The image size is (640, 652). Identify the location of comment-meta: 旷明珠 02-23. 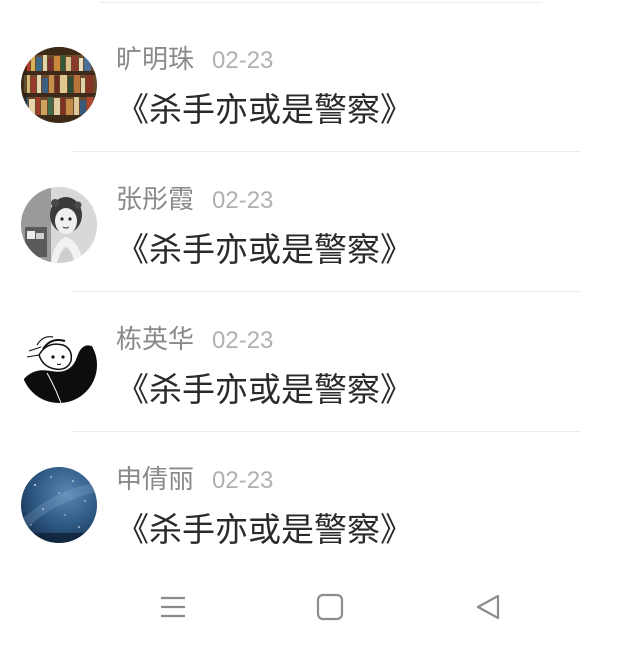
(194, 60).